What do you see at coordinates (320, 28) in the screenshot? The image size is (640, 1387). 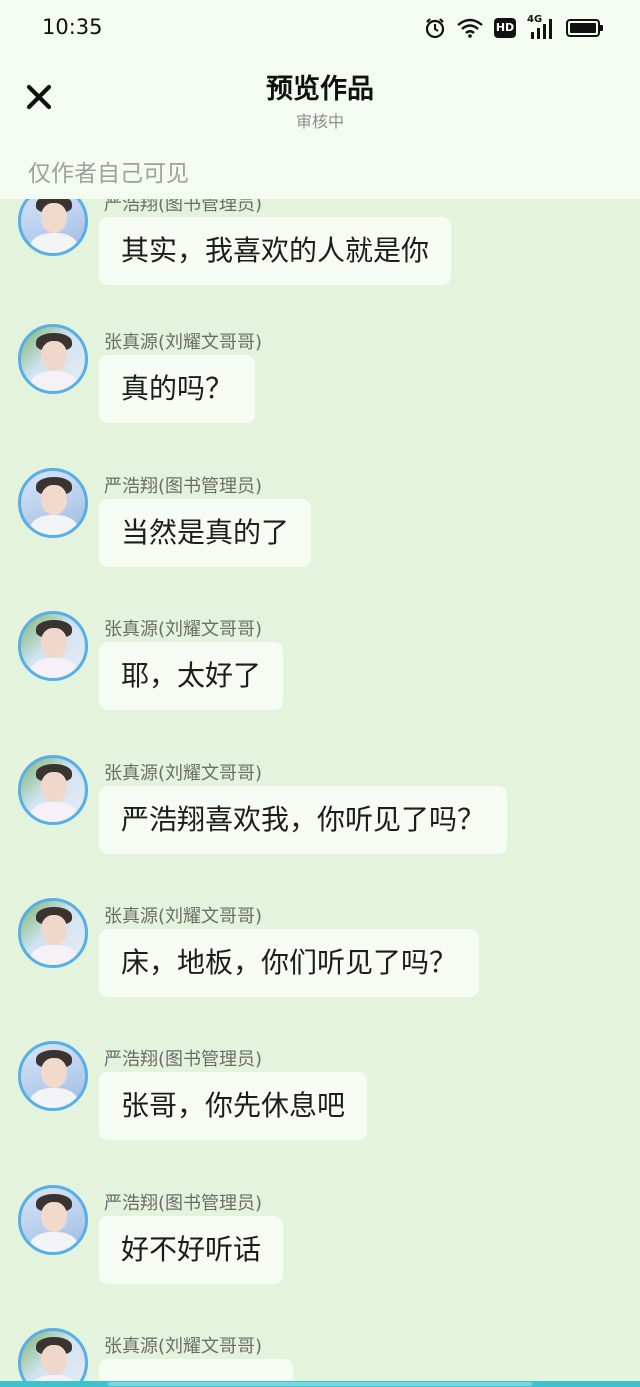 I see `status-bar: 10:35 HD 4G` at bounding box center [320, 28].